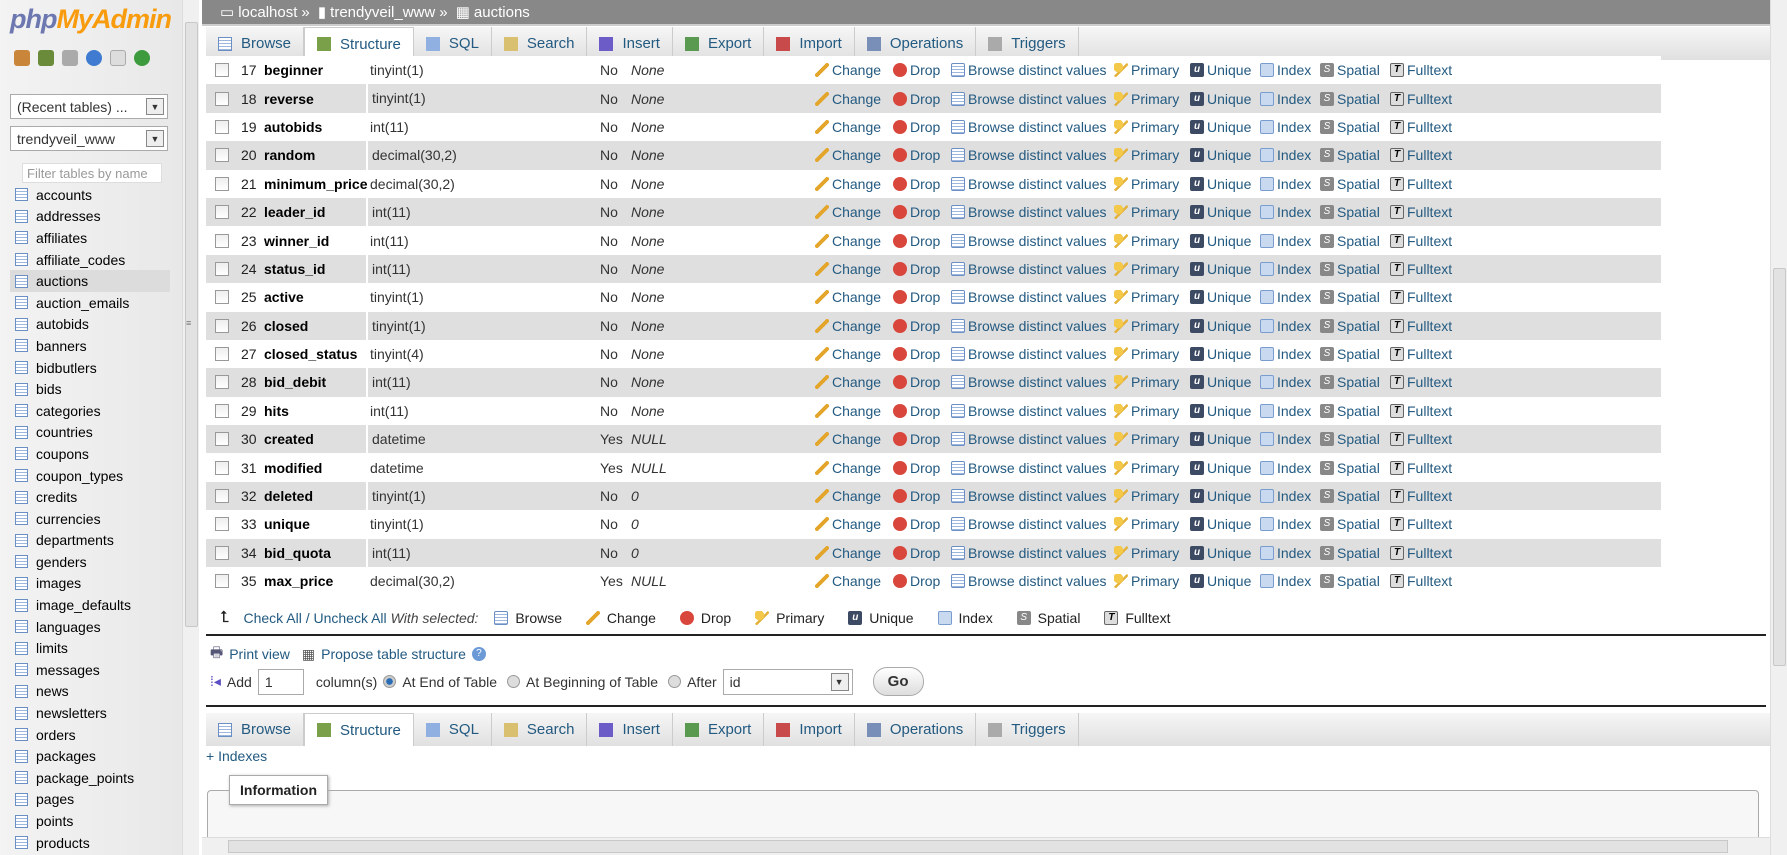 The image size is (1787, 855). I want to click on sidebar-table-categories: categories, so click(90, 411).